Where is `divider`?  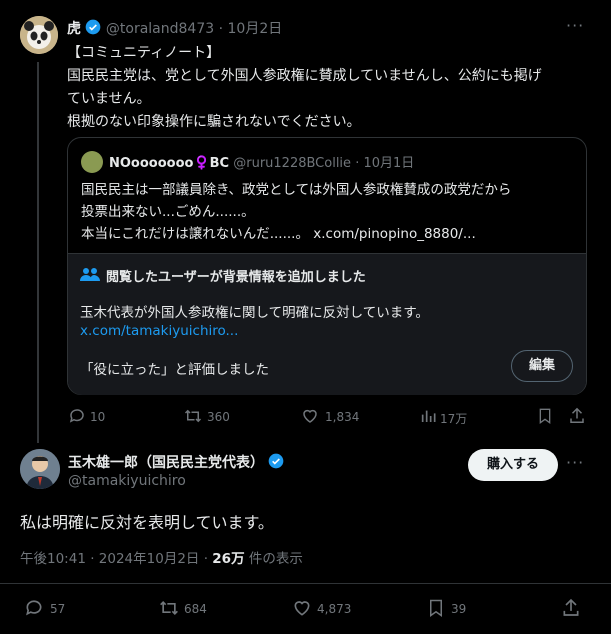 divider is located at coordinates (305, 583).